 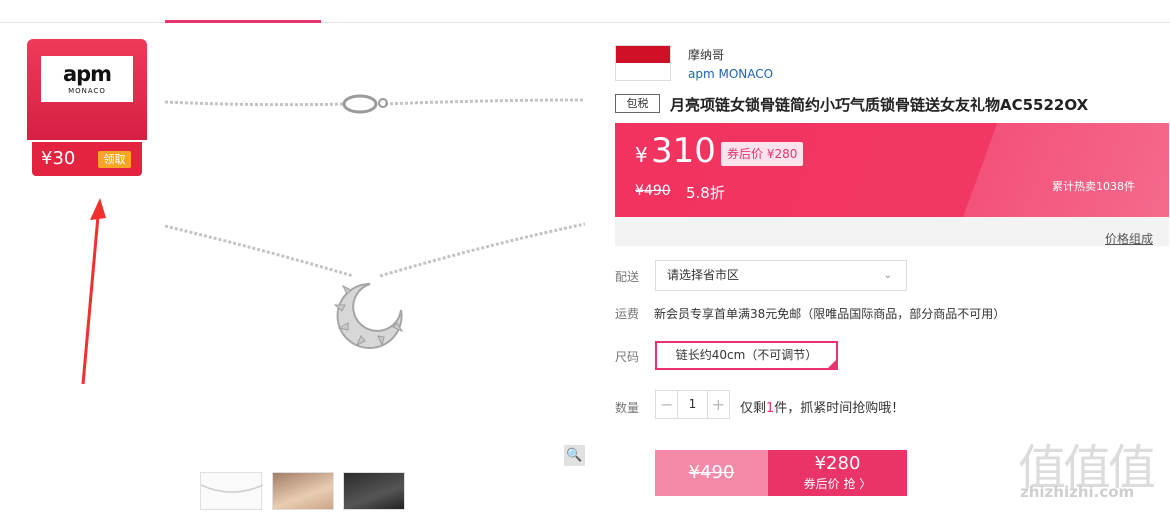 I want to click on shipping-label: 运费, so click(x=627, y=314).